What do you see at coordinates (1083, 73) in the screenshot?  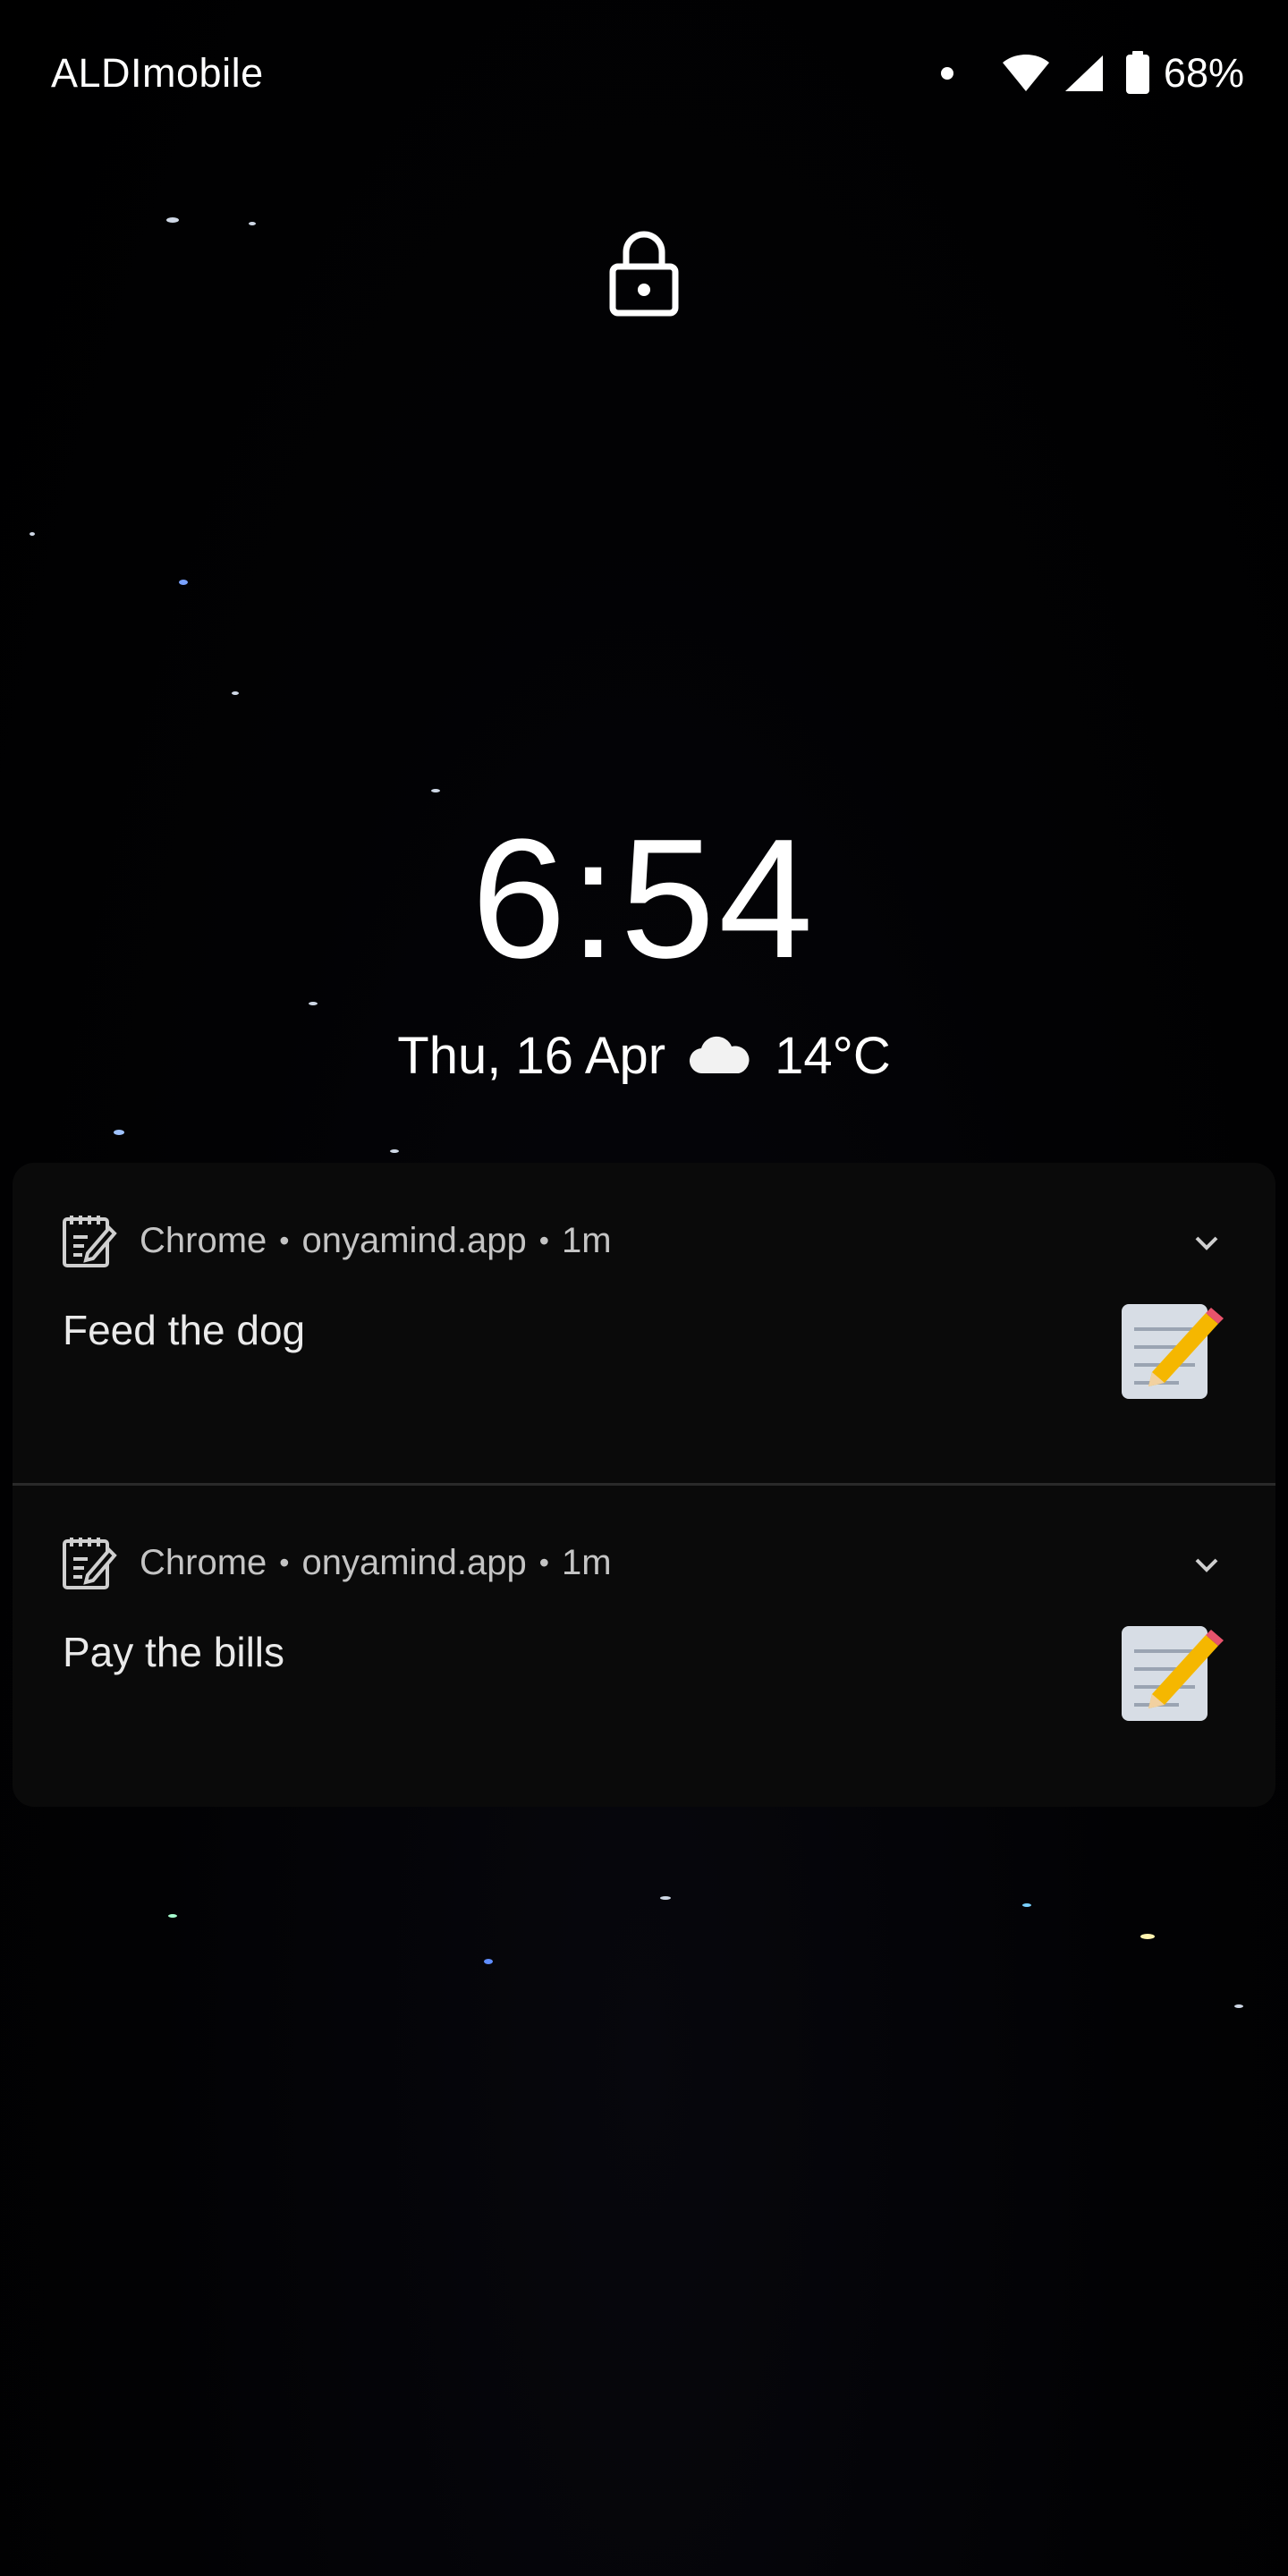 I see `cellular-signal-icon` at bounding box center [1083, 73].